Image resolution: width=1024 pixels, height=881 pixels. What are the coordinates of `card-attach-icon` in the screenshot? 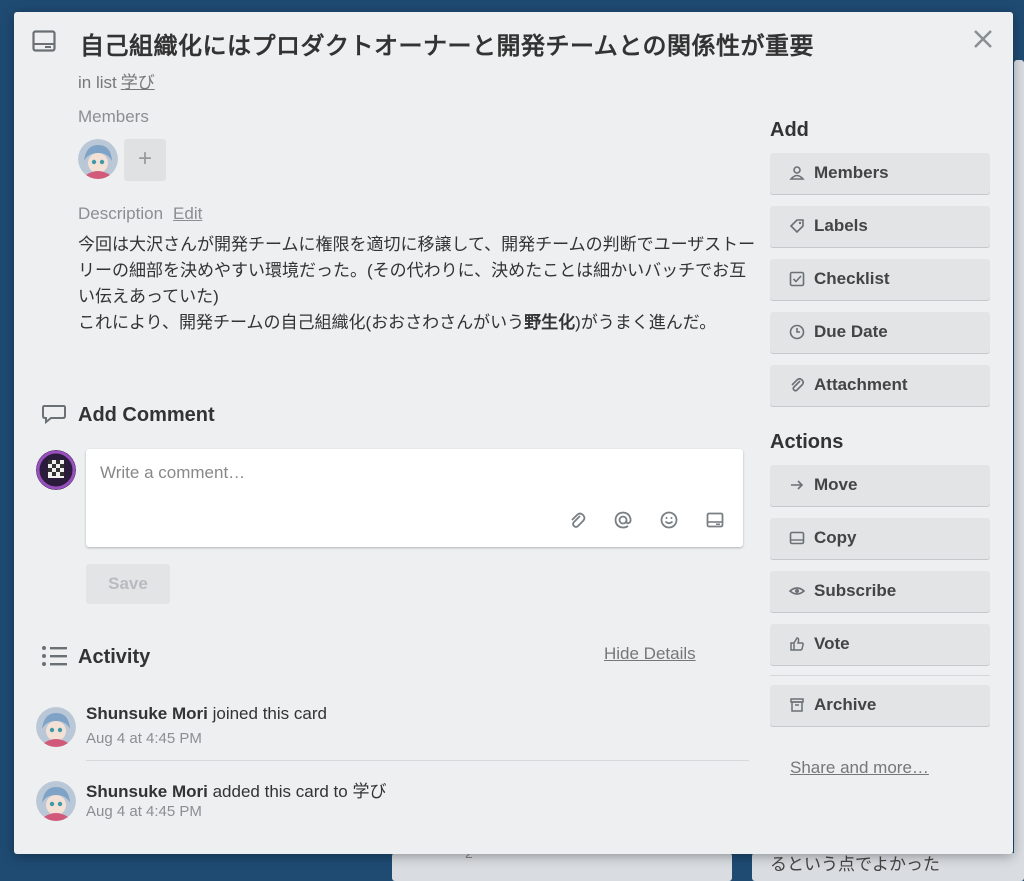 It's located at (715, 520).